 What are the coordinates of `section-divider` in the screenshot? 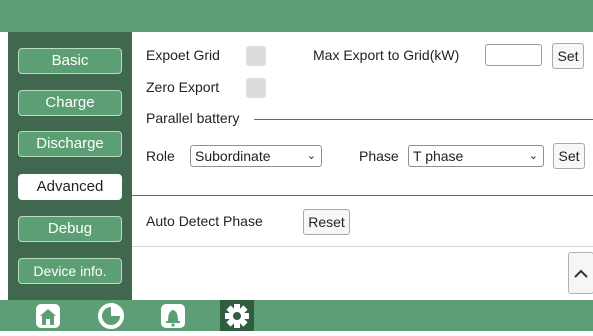 It's located at (362, 195).